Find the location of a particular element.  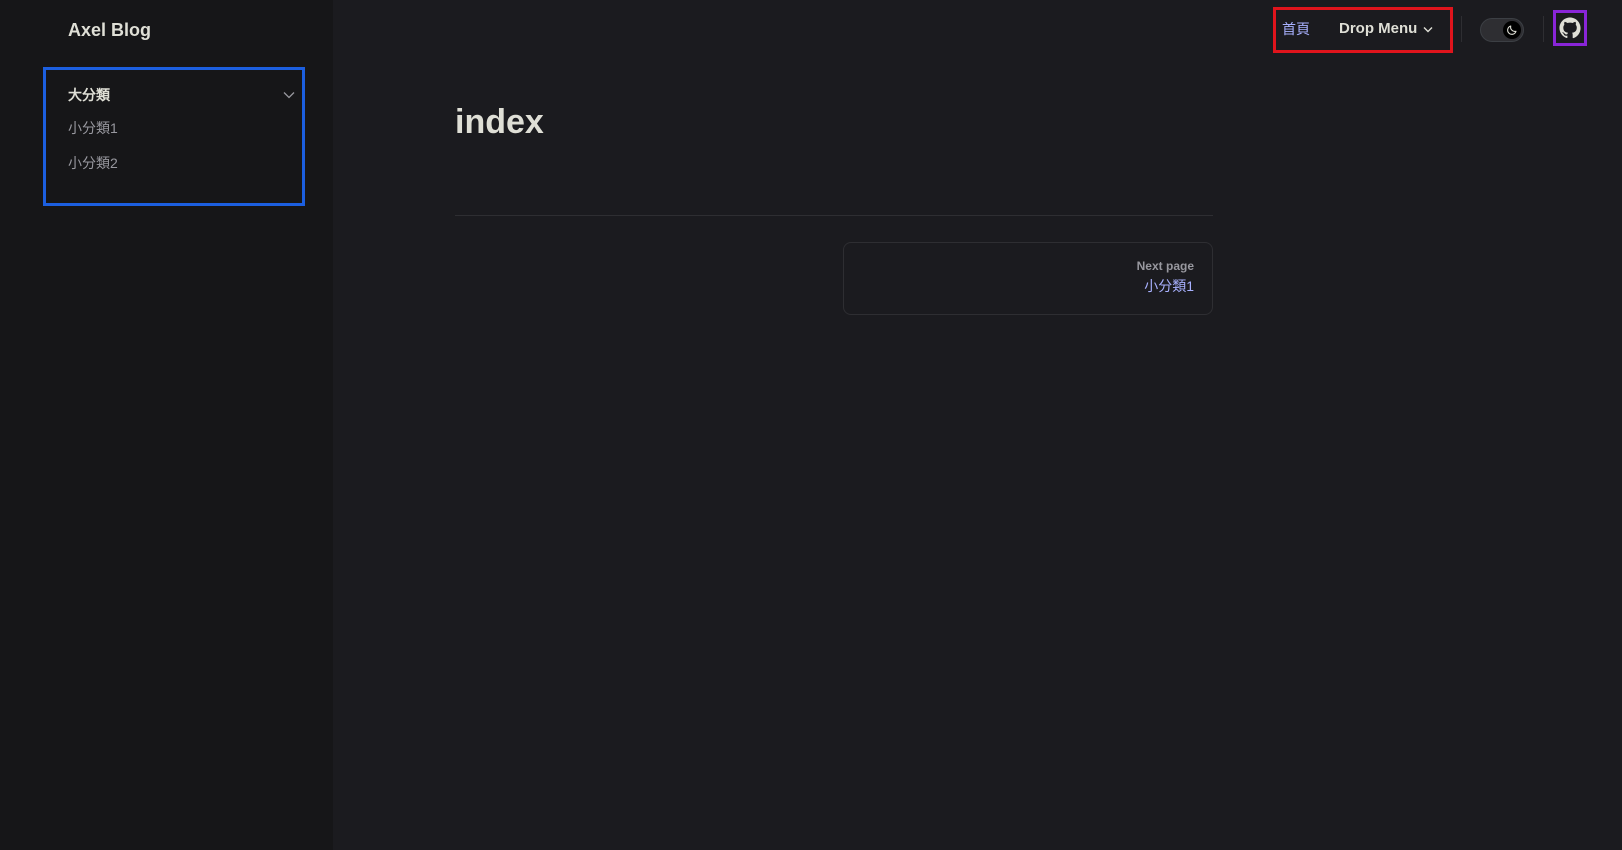

nav-home-link: 首頁 is located at coordinates (1296, 29).